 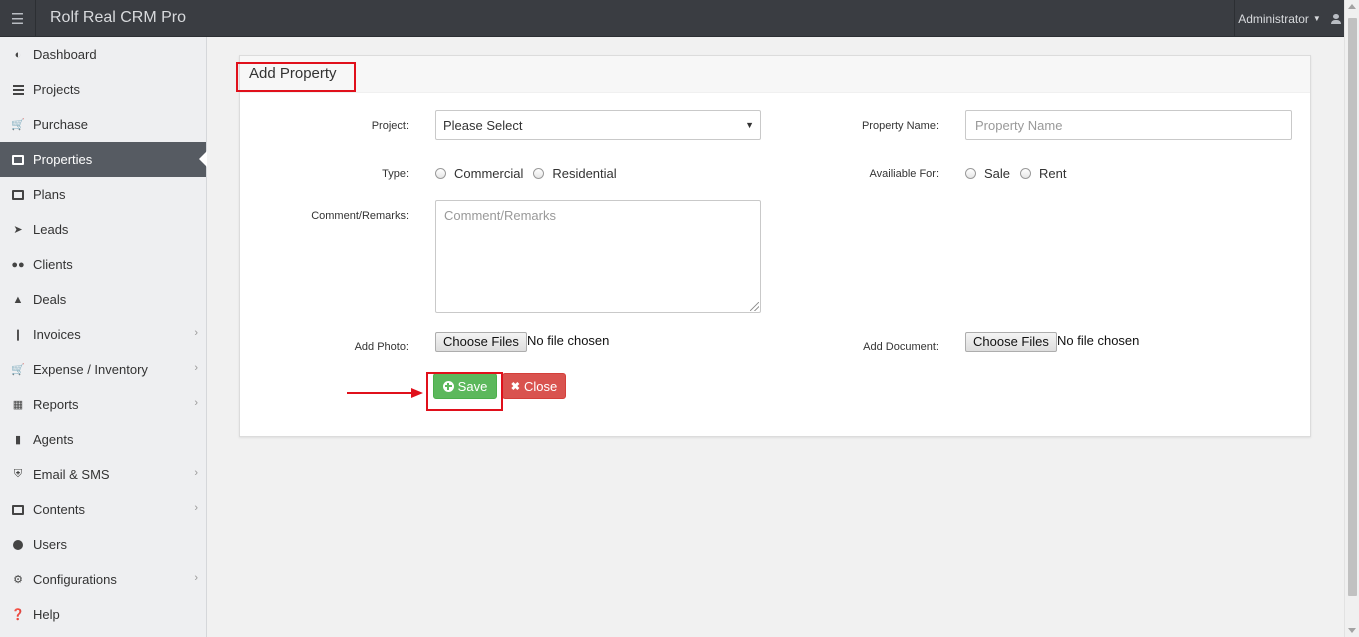 I want to click on users-icon: ●●, so click(x=18, y=264).